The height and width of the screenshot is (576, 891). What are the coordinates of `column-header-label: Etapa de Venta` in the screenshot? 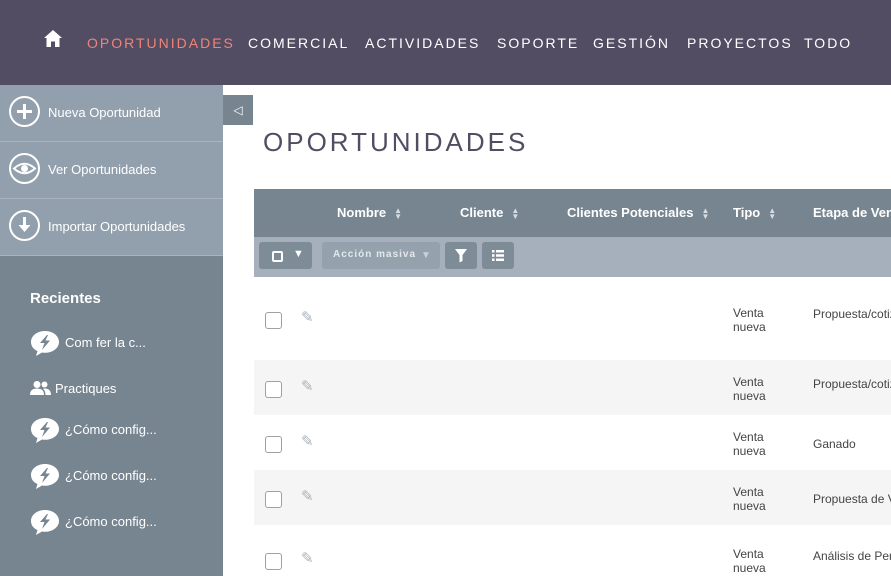 It's located at (852, 212).